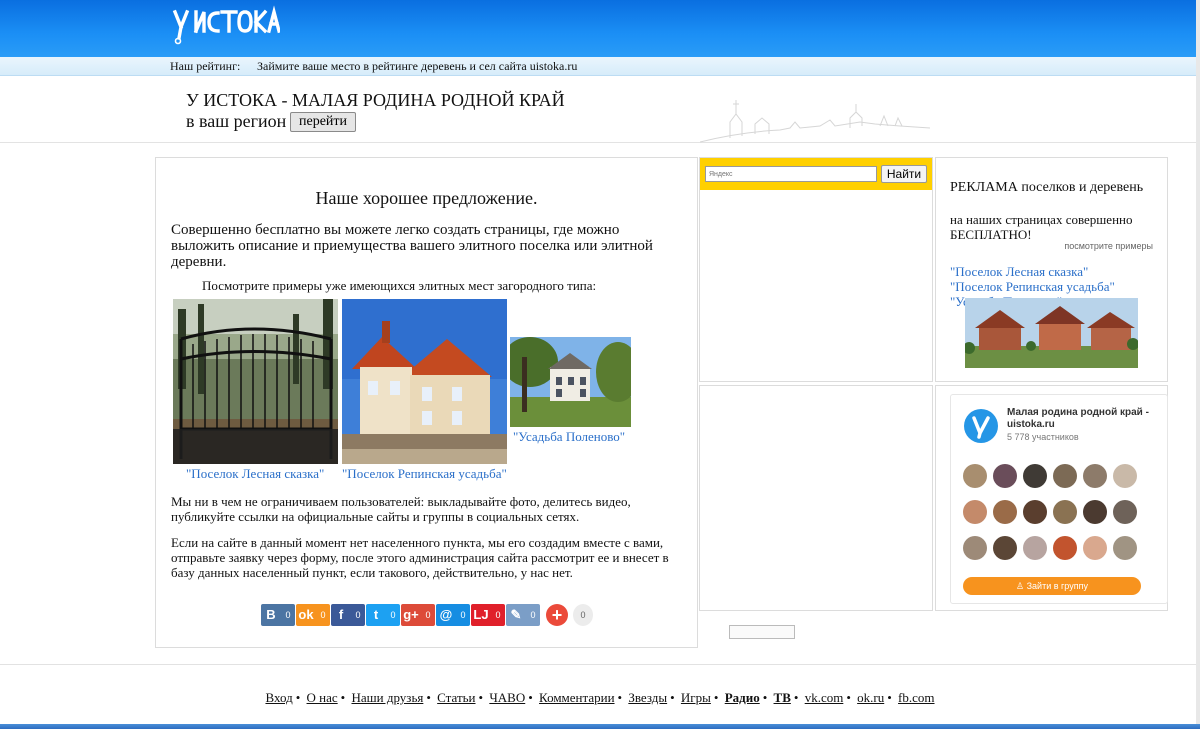  I want to click on promo-title: РЕКЛАМА поселков и деревень, so click(1047, 187).